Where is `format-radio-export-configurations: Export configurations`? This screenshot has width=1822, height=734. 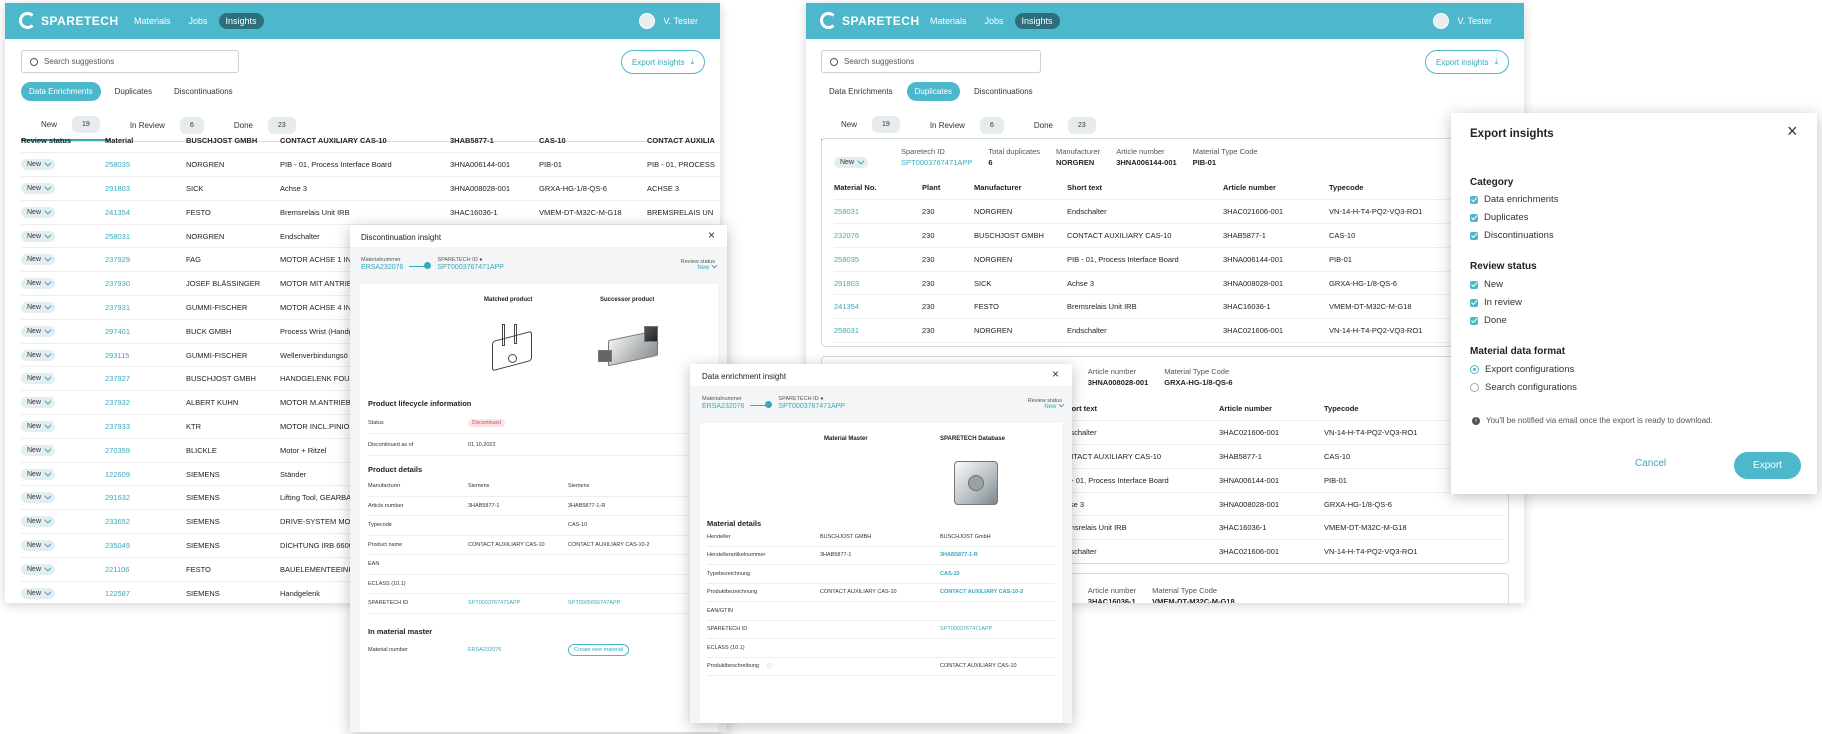
format-radio-export-configurations: Export configurations is located at coordinates (1522, 369).